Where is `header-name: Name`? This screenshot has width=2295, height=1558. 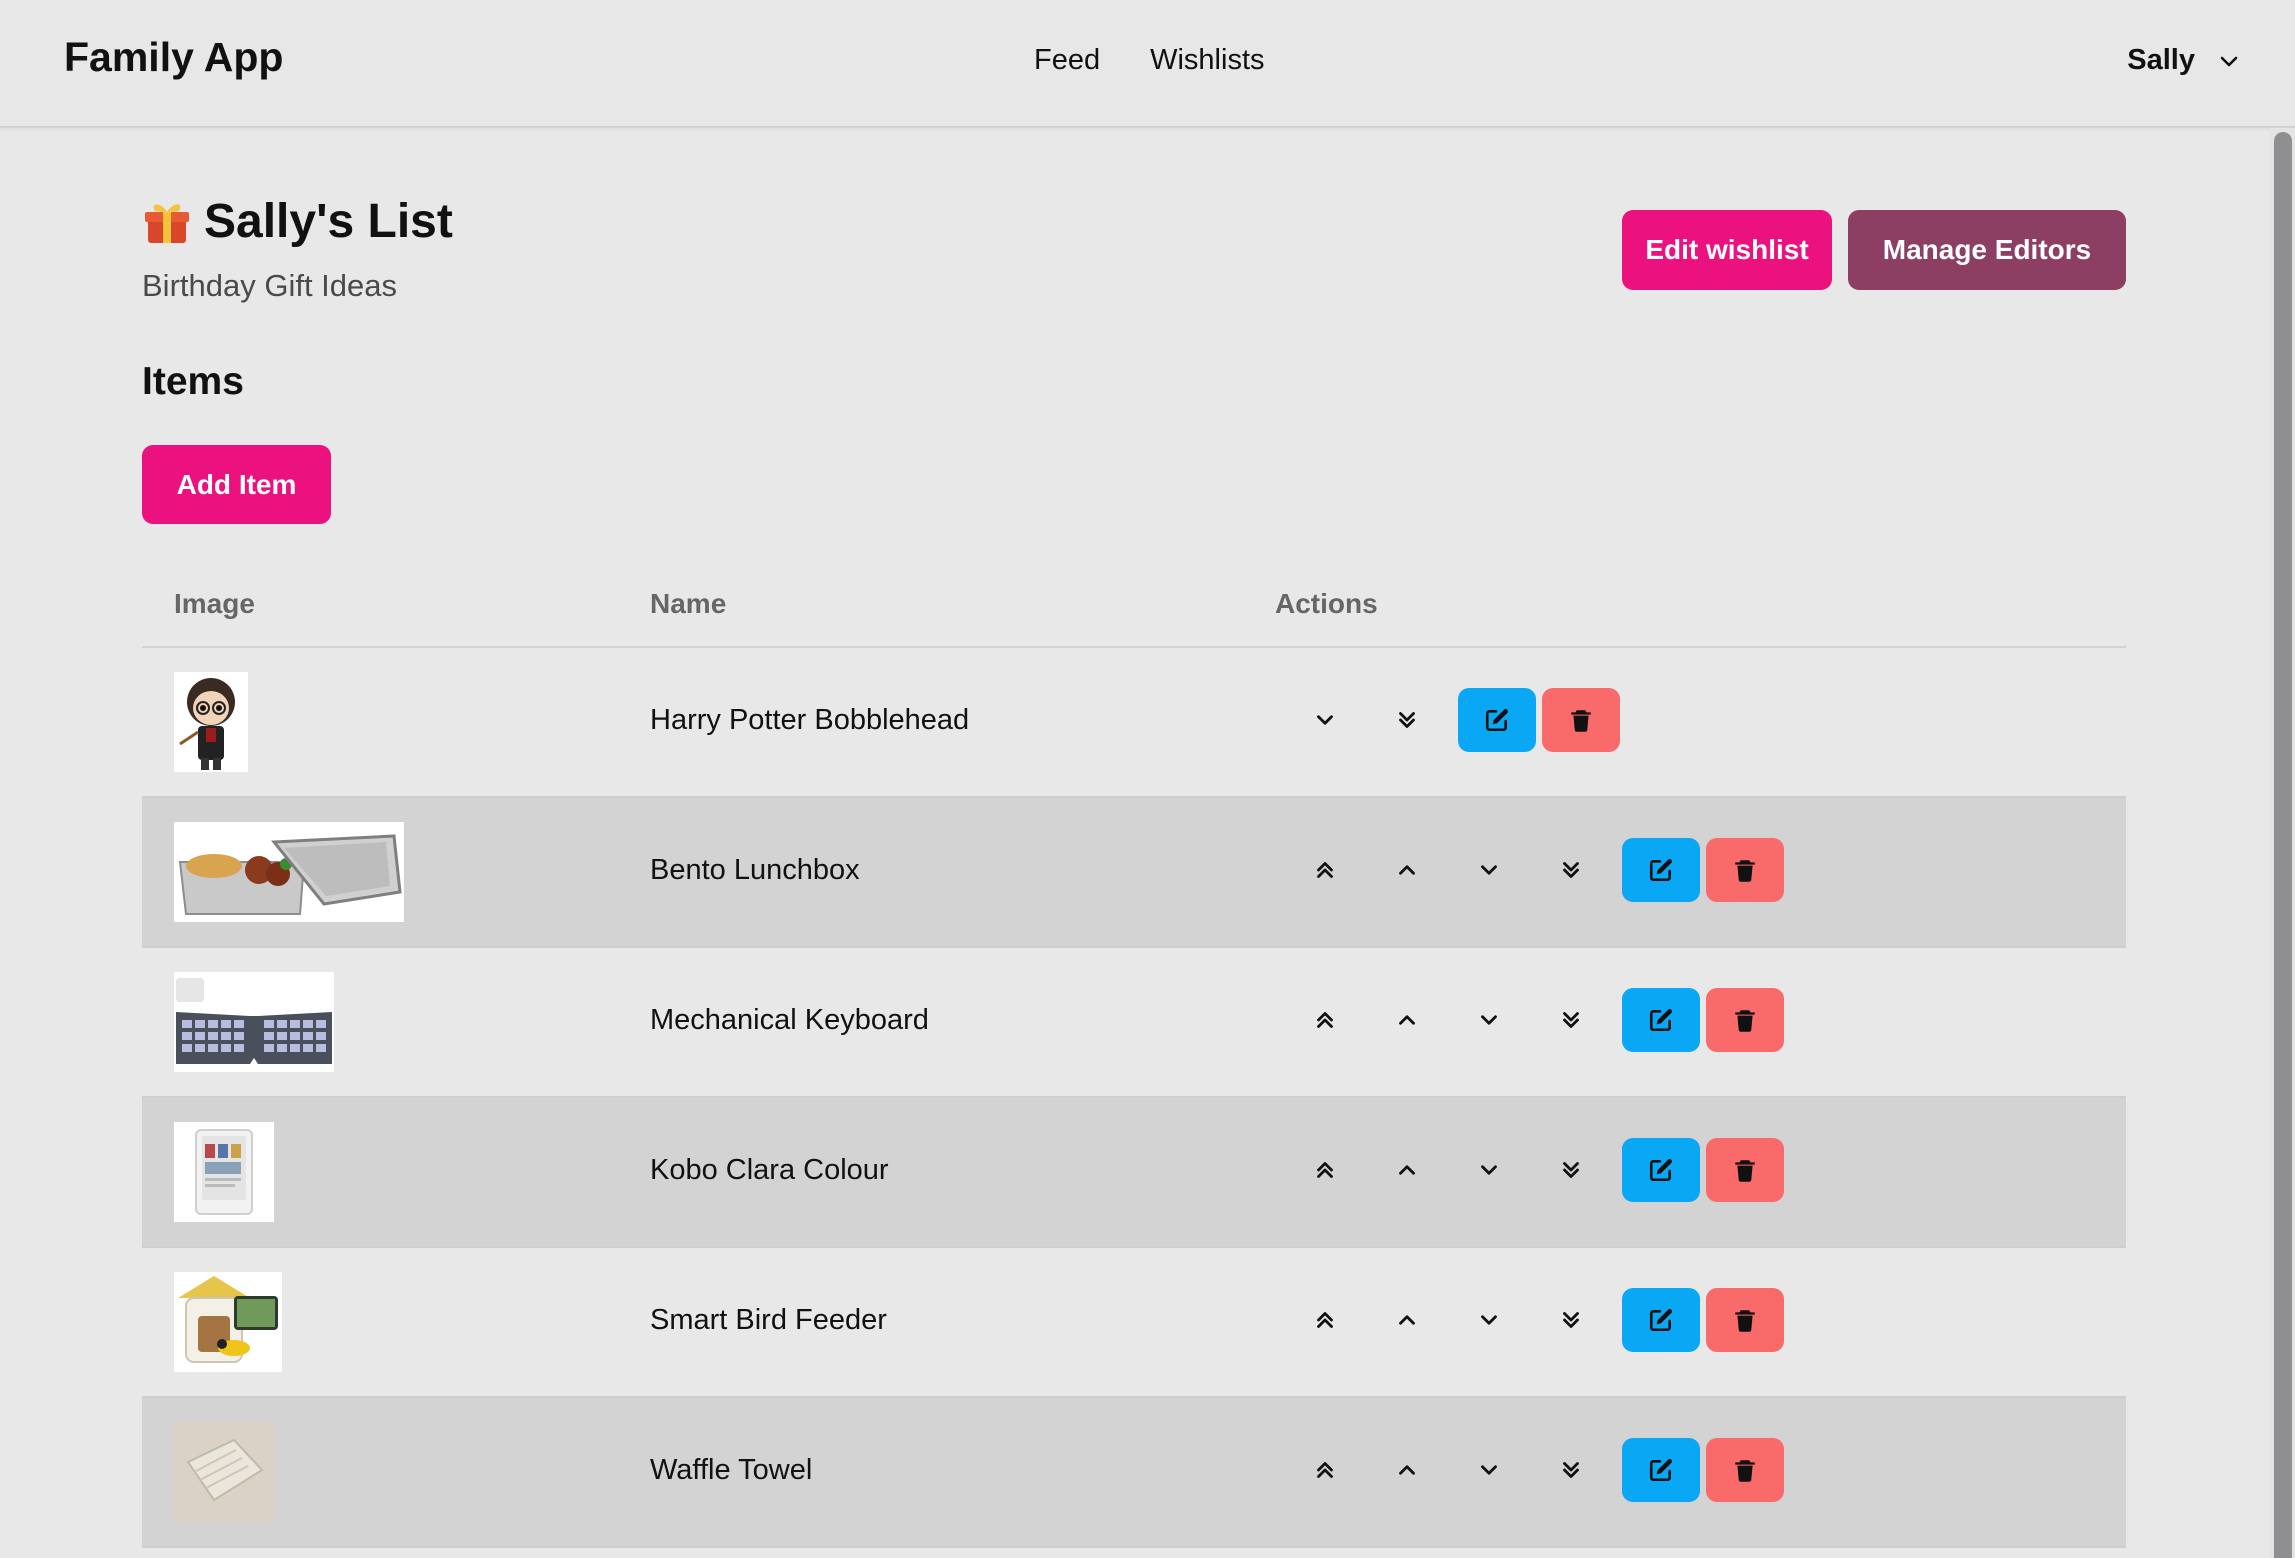
header-name: Name is located at coordinates (688, 603).